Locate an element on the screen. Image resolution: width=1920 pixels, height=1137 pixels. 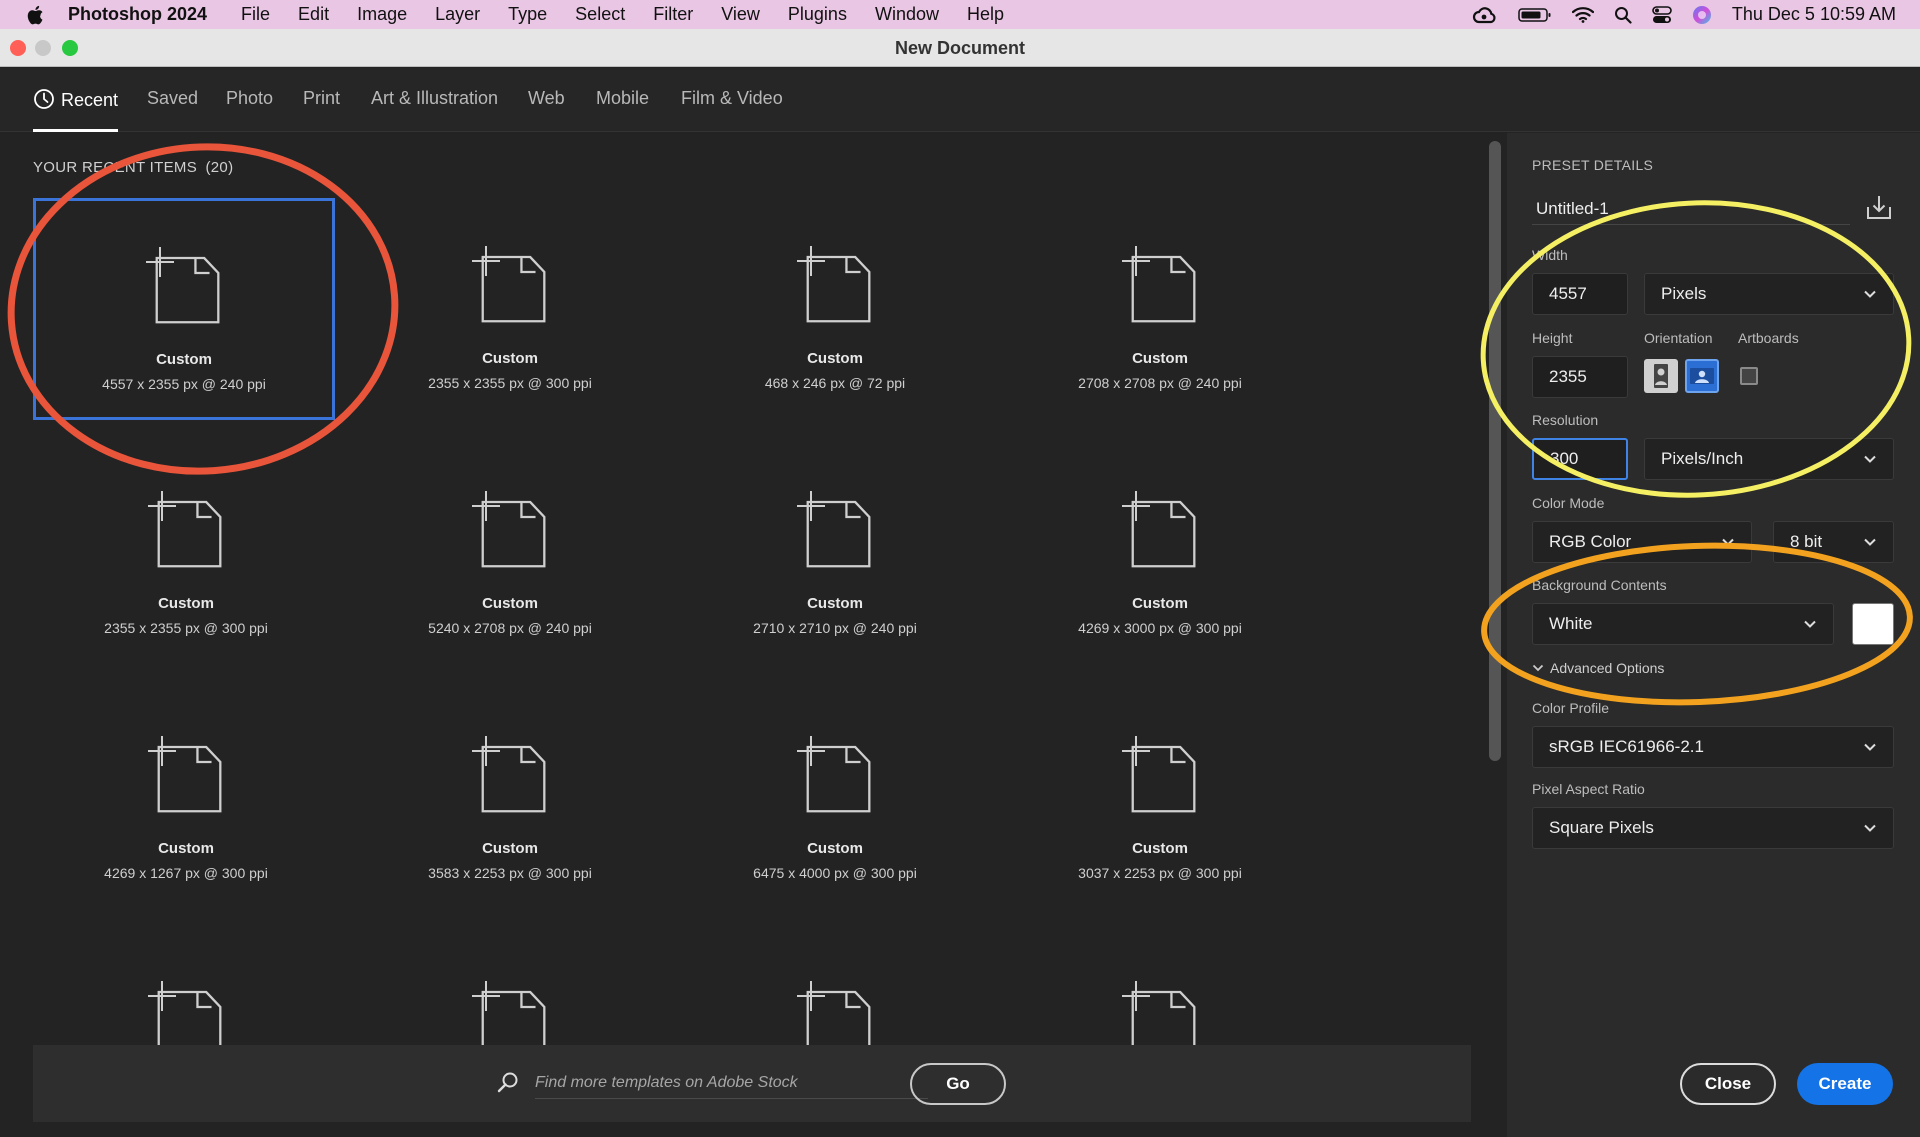
tab-art-illustration: Art & Illustration is located at coordinates (434, 110).